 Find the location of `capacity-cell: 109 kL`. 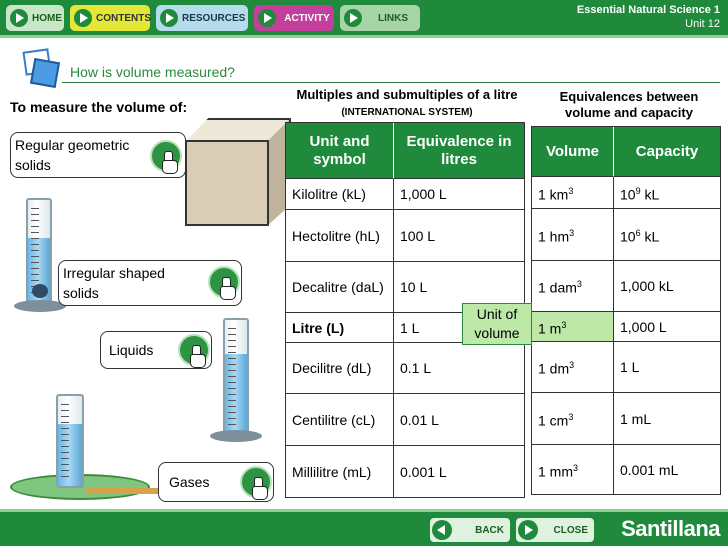

capacity-cell: 109 kL is located at coordinates (667, 193).